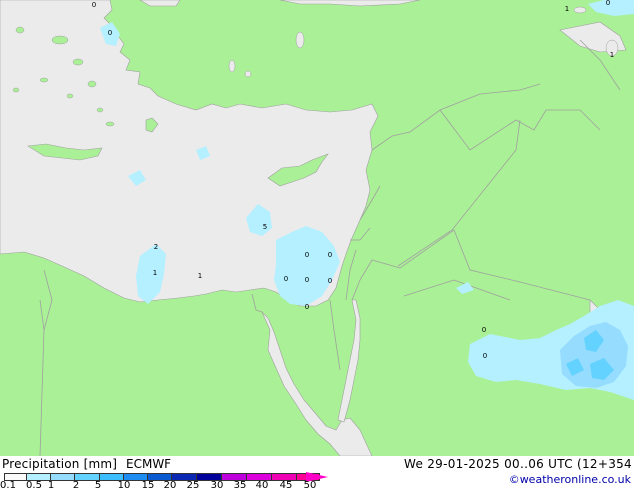 This screenshot has width=634, height=491. I want to click on station-marker-label: 2, so click(156, 247).